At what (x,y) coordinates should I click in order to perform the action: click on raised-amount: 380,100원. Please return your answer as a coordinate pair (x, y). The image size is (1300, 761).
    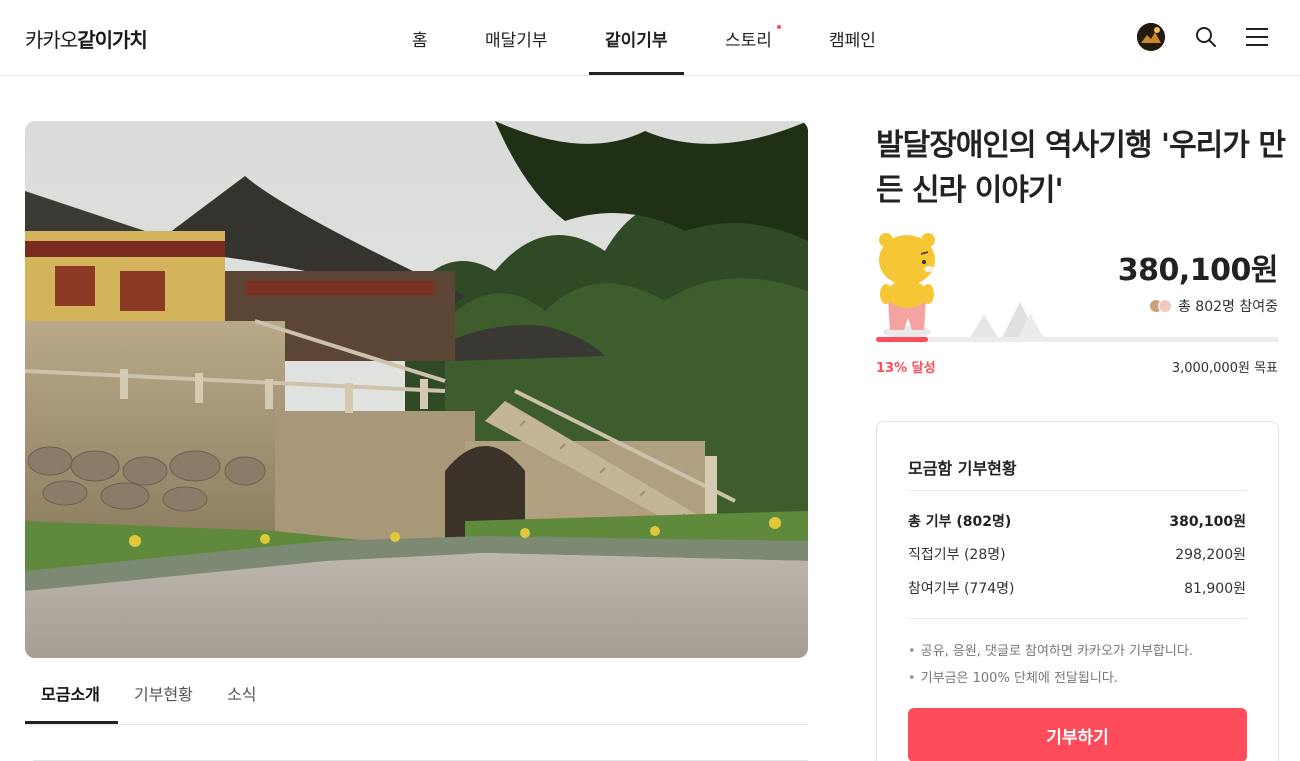
    Looking at the image, I should click on (1198, 270).